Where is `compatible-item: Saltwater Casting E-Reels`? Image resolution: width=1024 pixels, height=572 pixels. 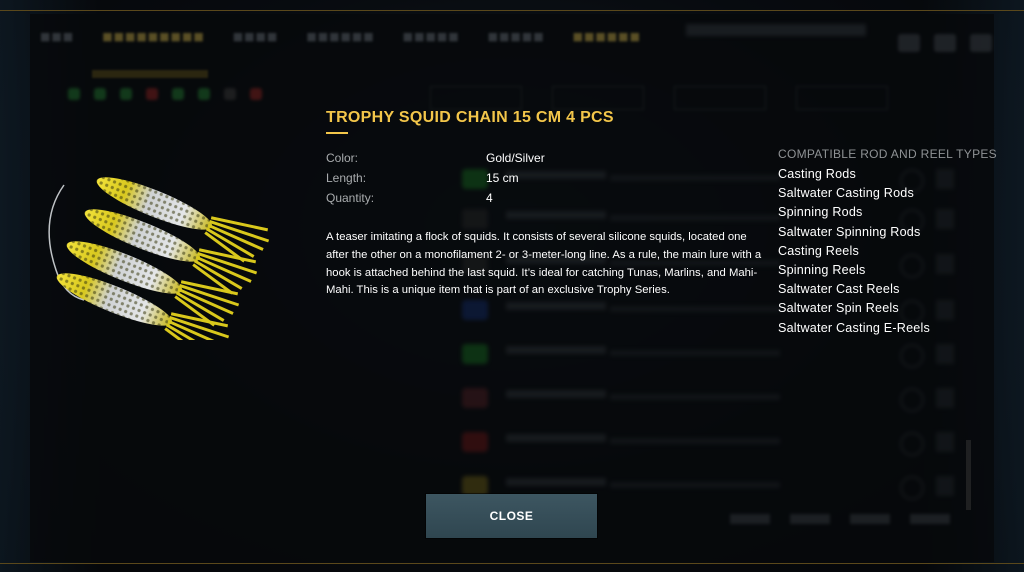 compatible-item: Saltwater Casting E-Reels is located at coordinates (854, 327).